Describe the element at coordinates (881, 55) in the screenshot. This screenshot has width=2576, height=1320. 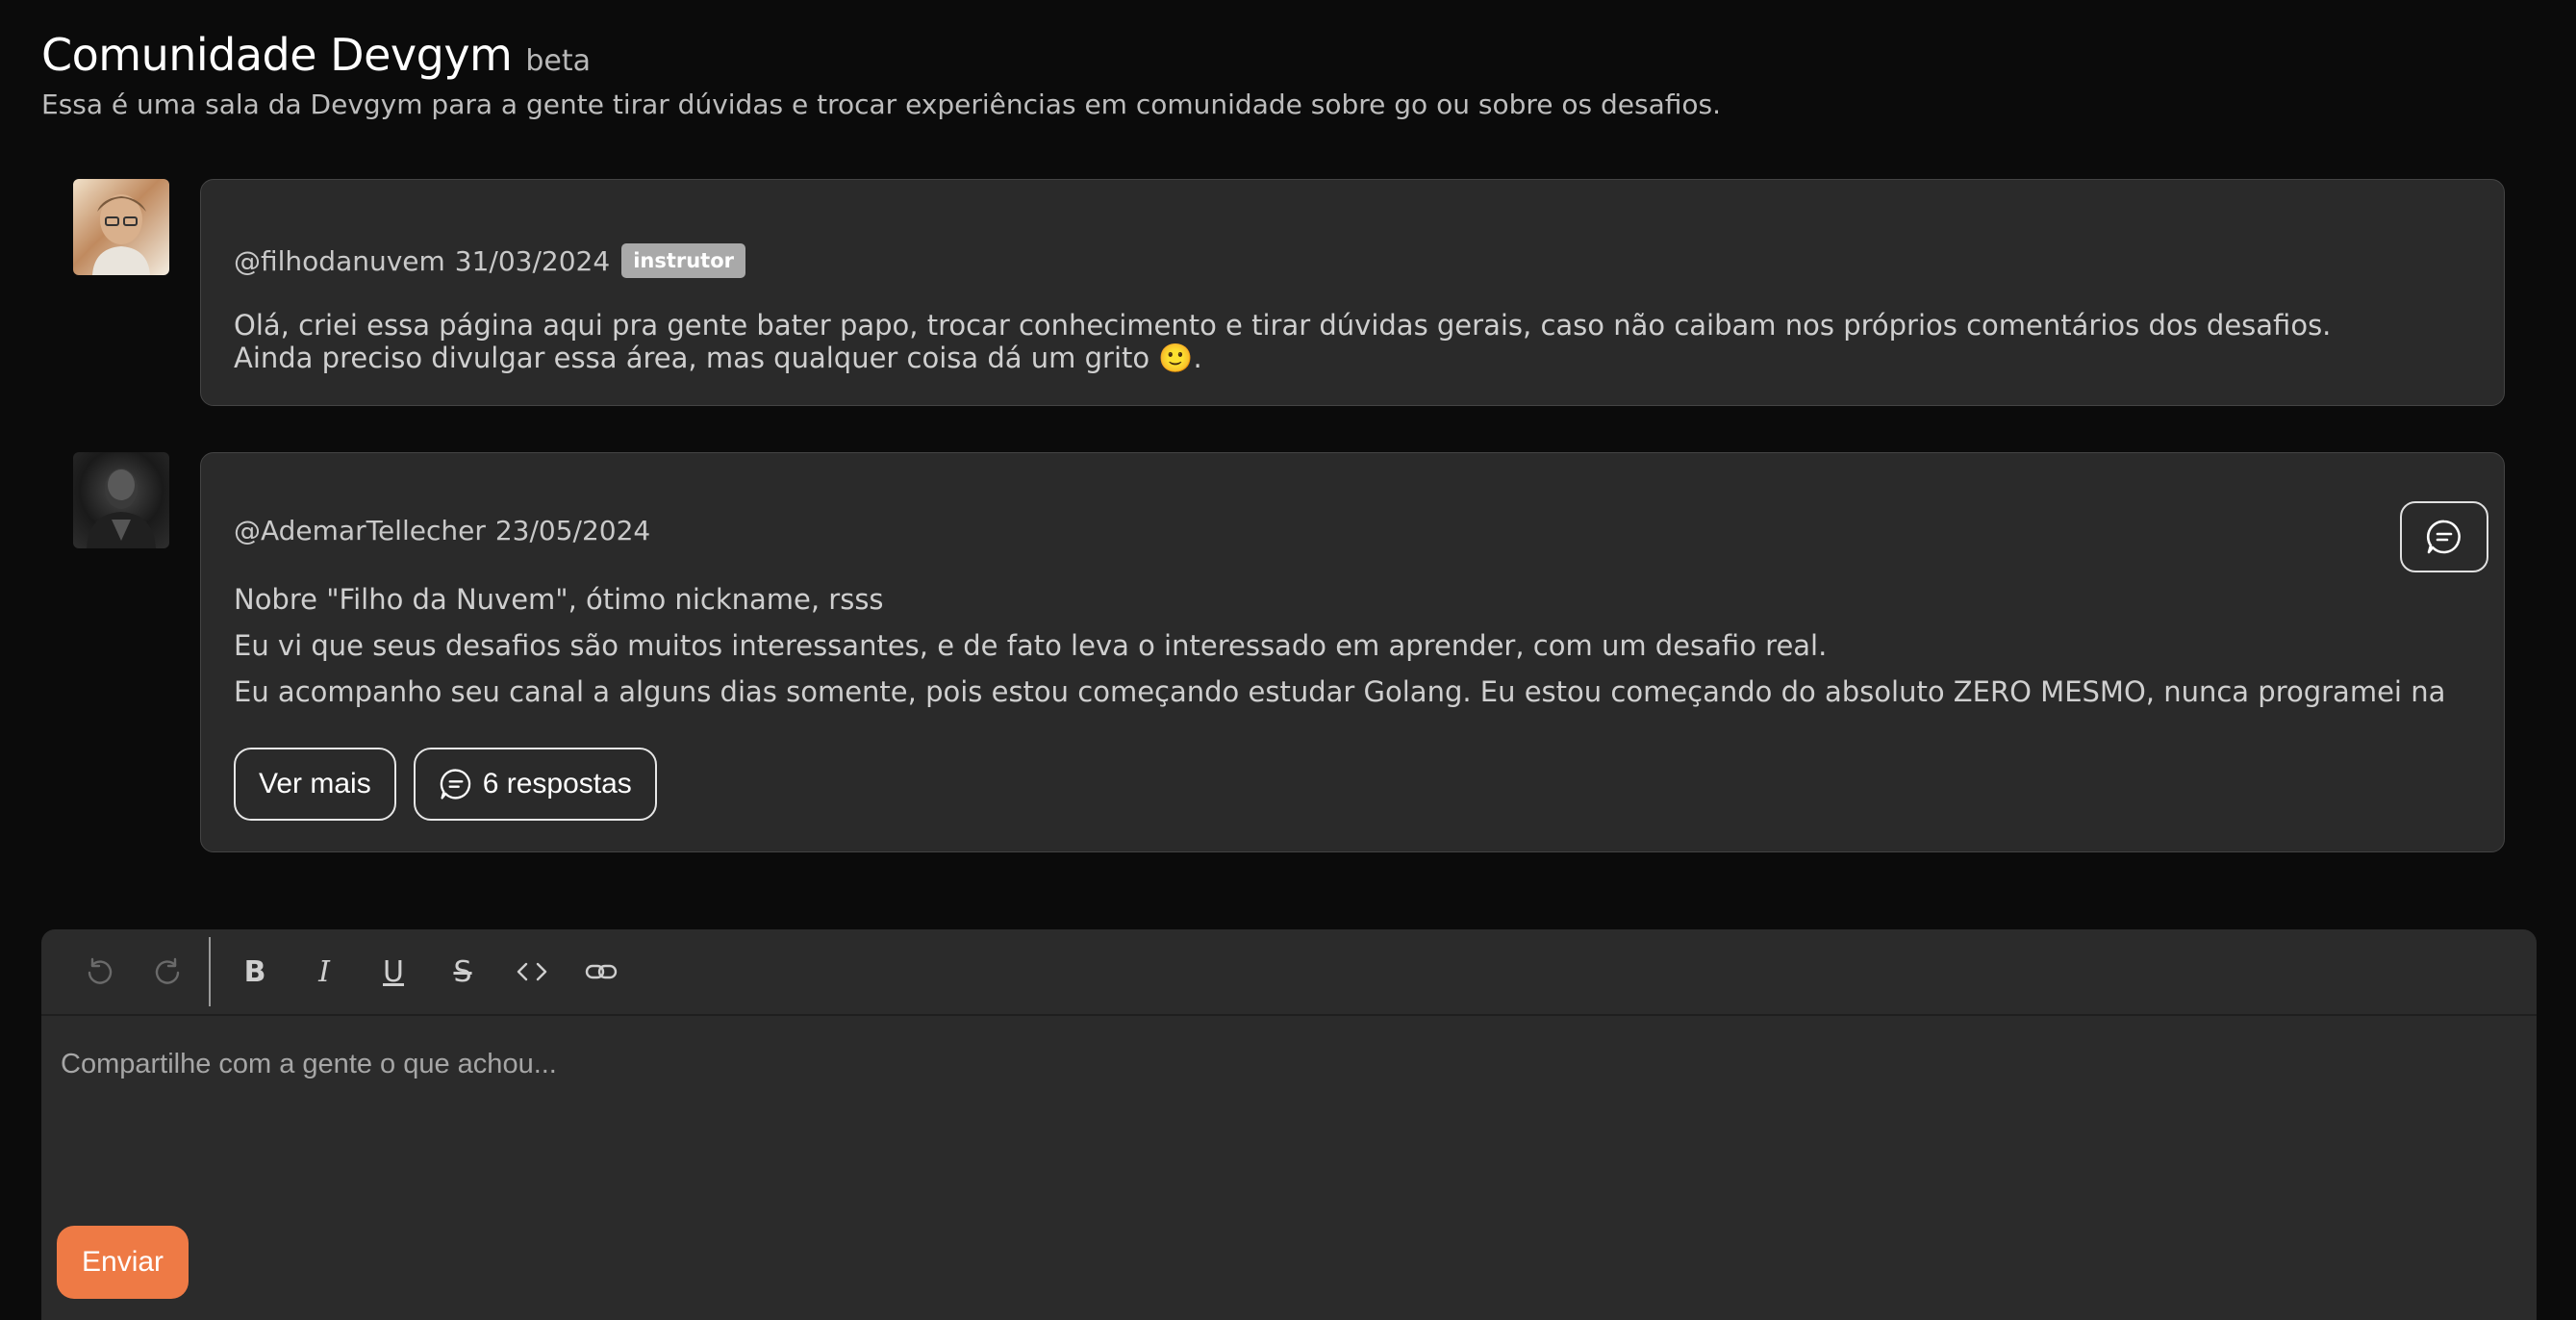
I see `title-row: Comunidade Devgym beta` at that location.